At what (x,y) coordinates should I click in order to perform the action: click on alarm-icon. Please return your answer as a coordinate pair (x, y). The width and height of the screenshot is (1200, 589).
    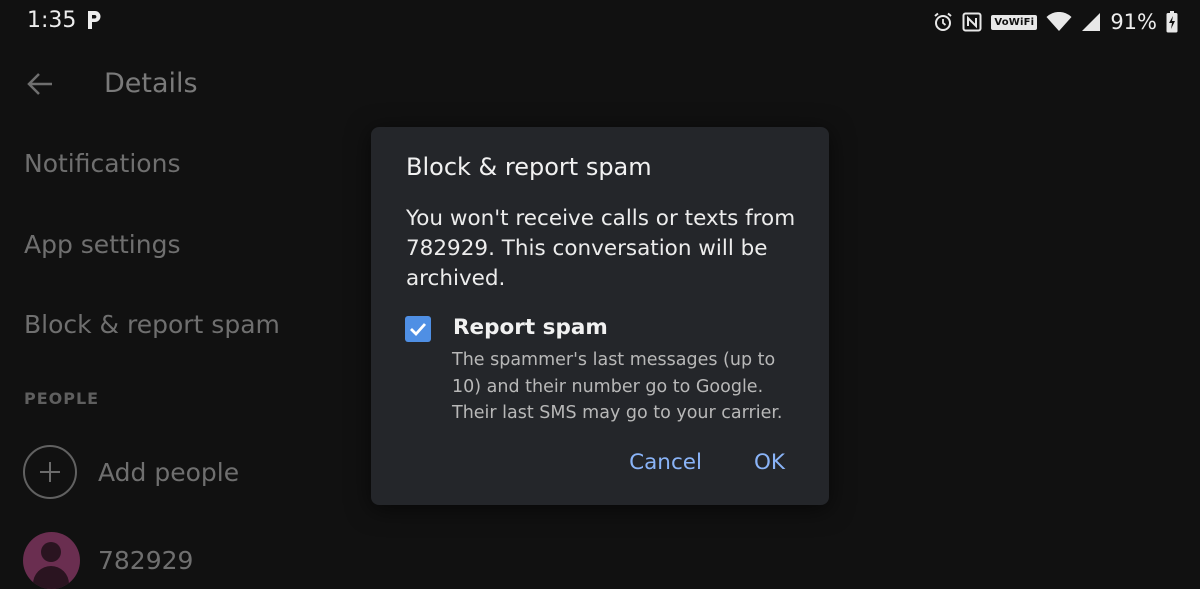
    Looking at the image, I should click on (943, 22).